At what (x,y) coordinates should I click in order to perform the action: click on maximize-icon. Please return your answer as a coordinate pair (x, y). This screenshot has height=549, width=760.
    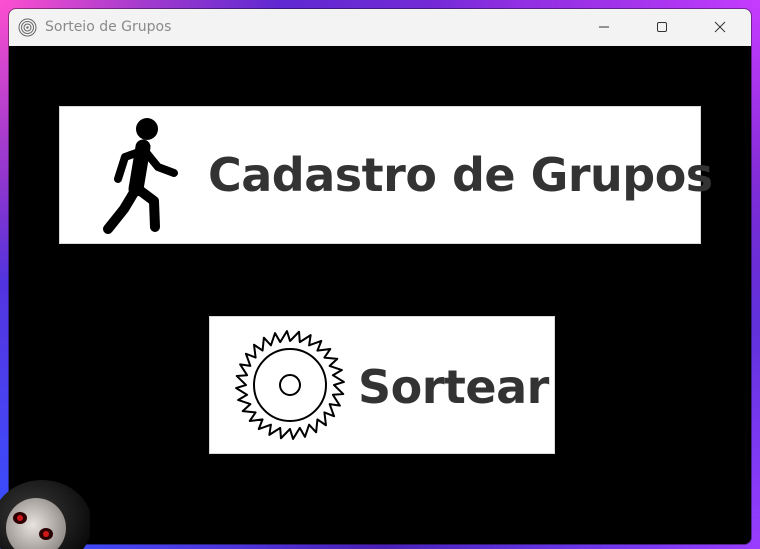
    Looking at the image, I should click on (662, 27).